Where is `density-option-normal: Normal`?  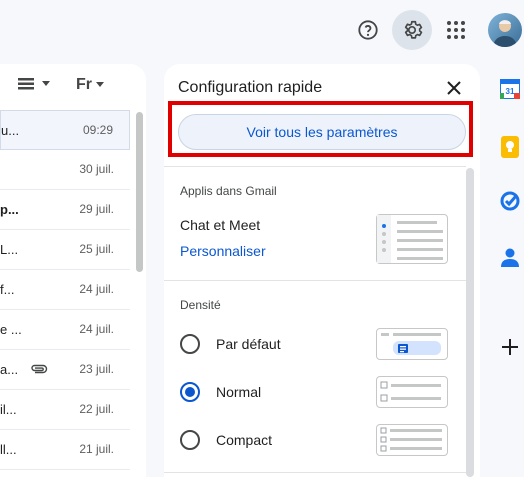 density-option-normal: Normal is located at coordinates (220, 392).